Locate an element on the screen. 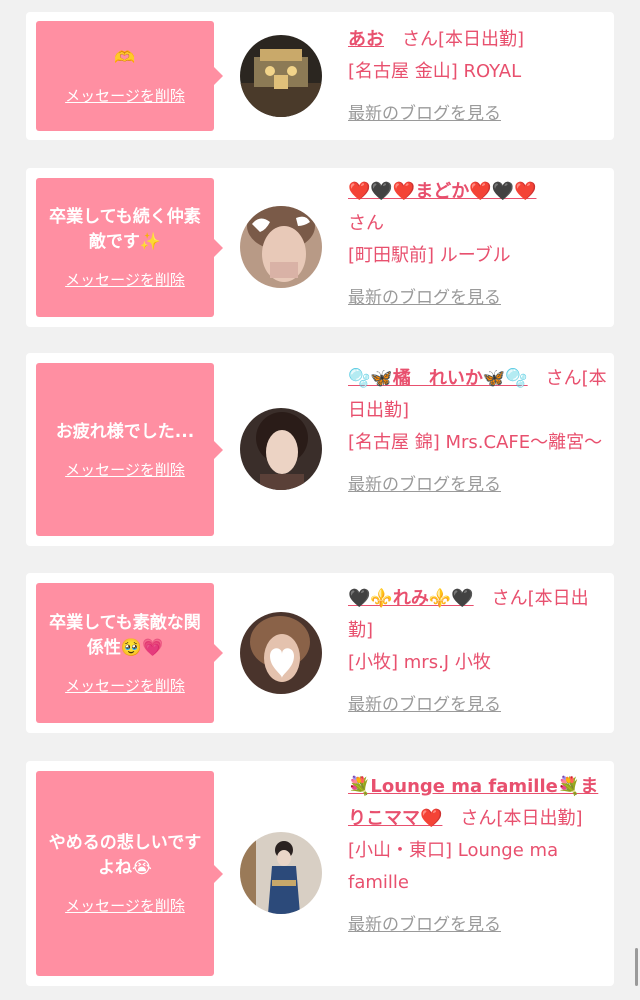 The image size is (640, 1000). cast-info: あお さん[本日出勤] [名古屋 金山] ROYAL 最新のブログを見る is located at coordinates (479, 77).